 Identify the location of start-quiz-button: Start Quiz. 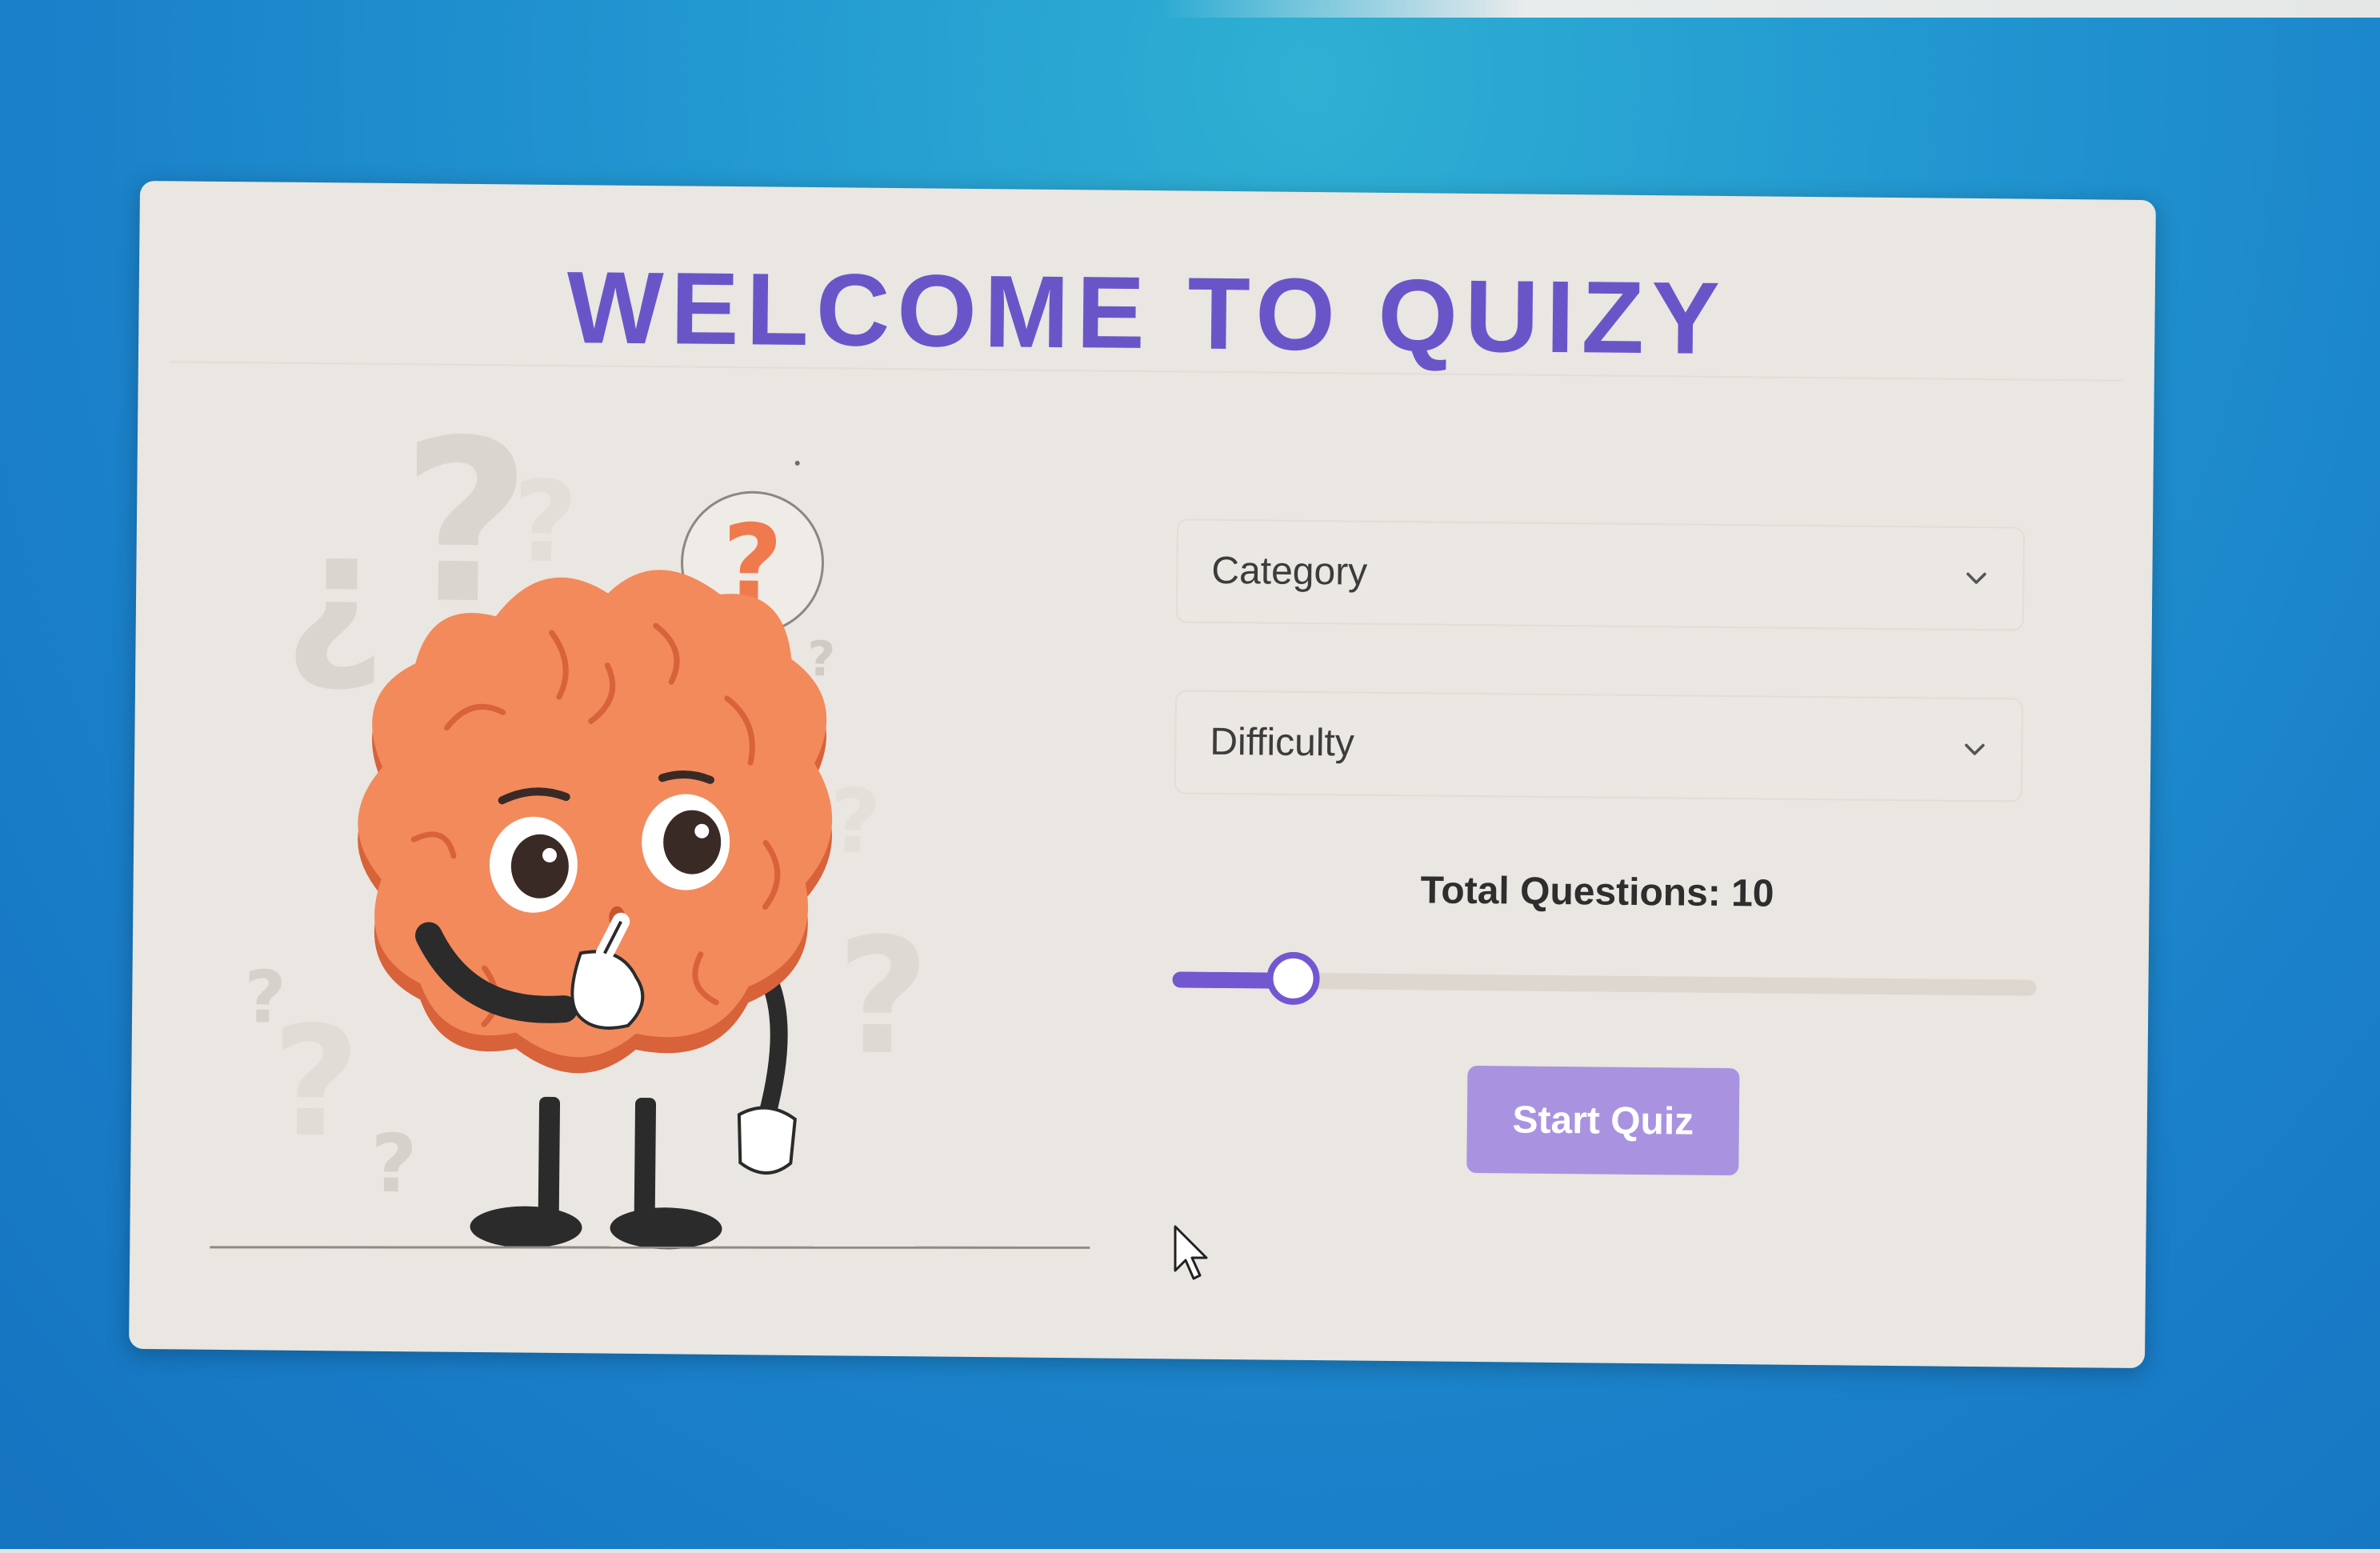
(1603, 1121).